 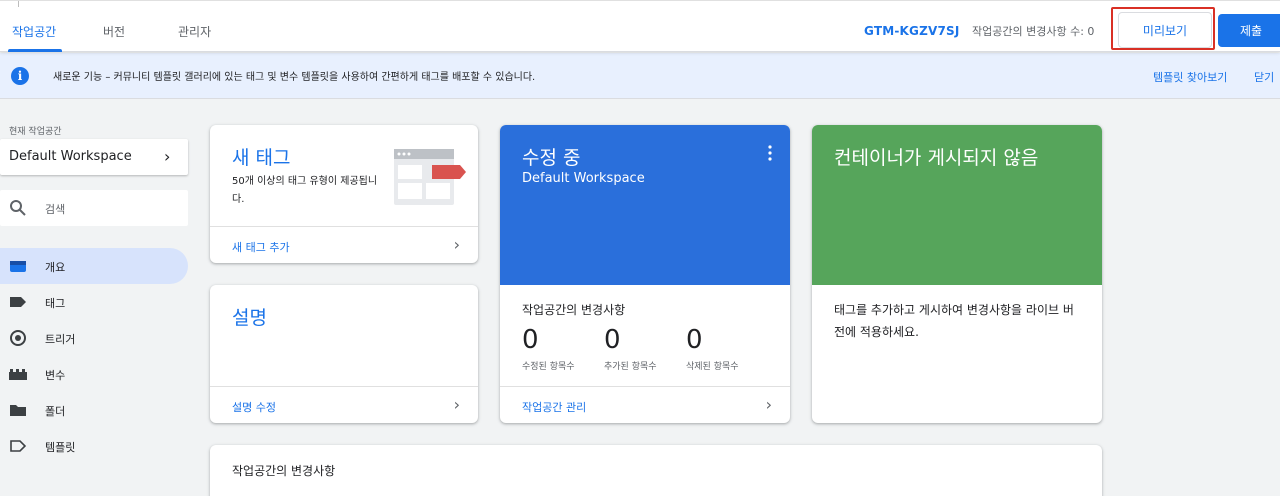 What do you see at coordinates (1165, 30) in the screenshot?
I see `preview-button: 미리보기` at bounding box center [1165, 30].